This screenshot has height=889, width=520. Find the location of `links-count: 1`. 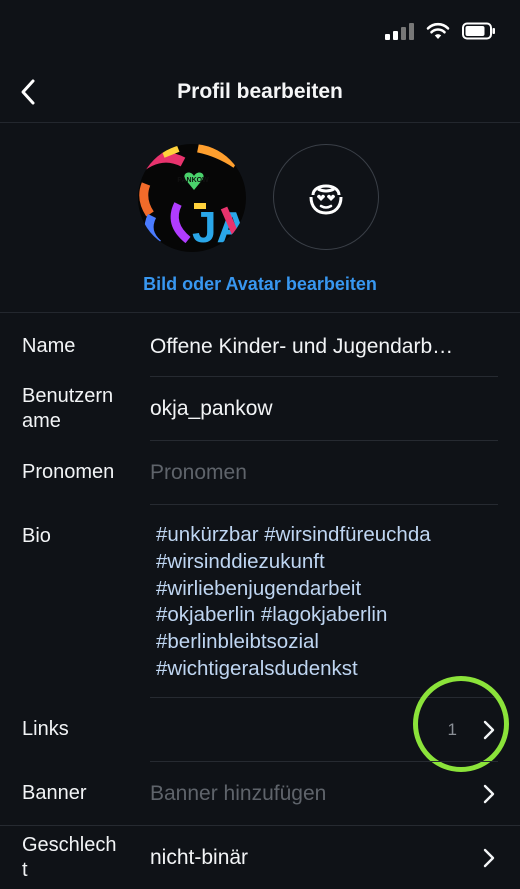

links-count: 1 is located at coordinates (452, 729).